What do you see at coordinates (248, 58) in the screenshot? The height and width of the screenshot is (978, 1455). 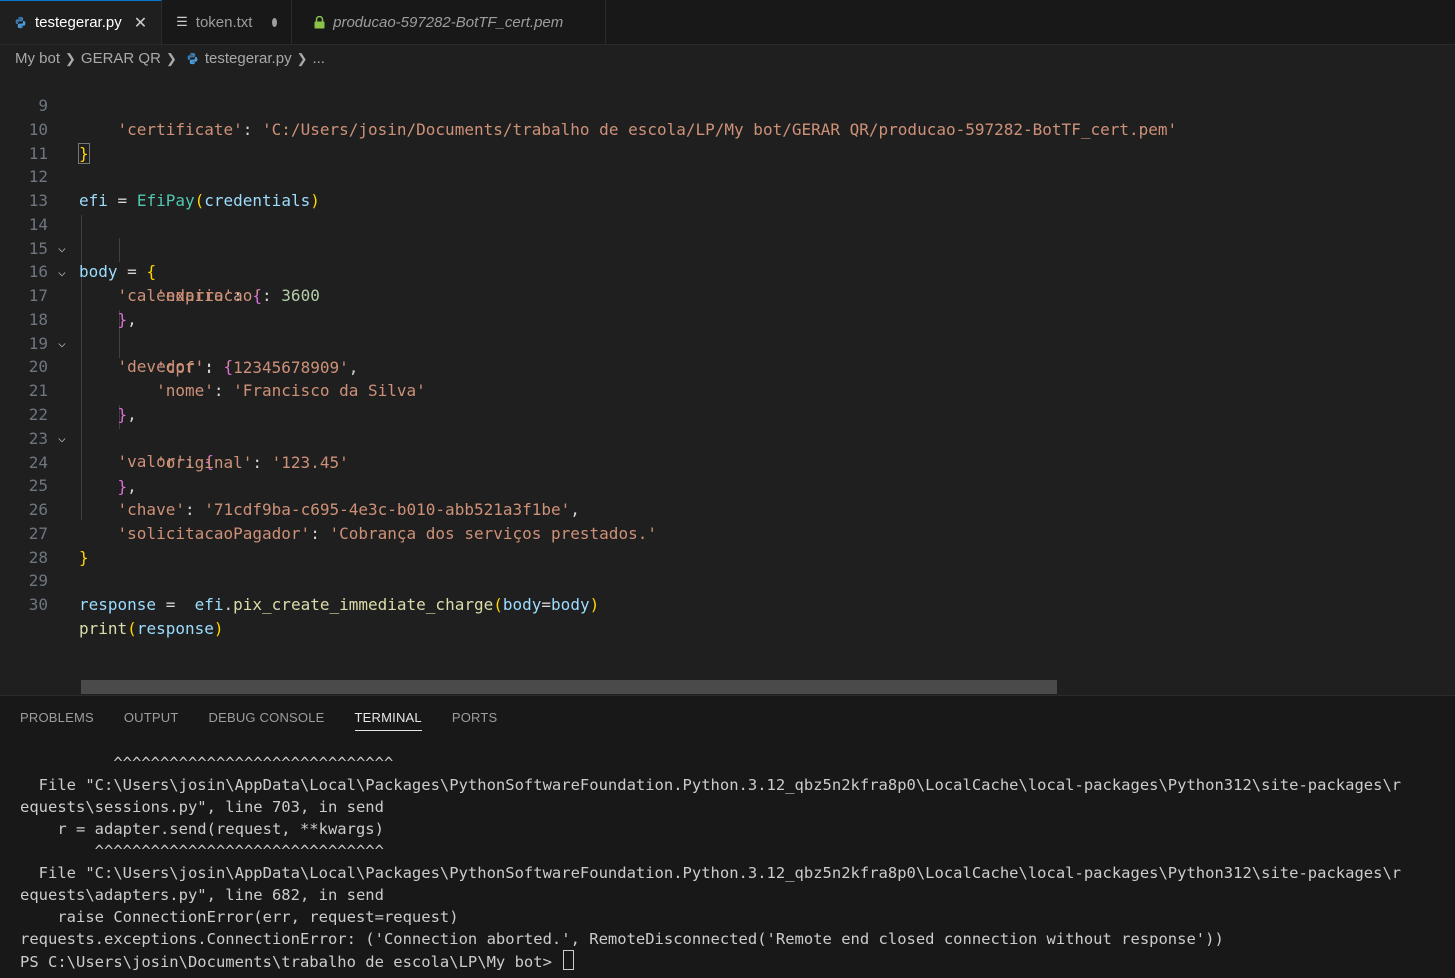 I see `breadcrumb-item-file: testegerar.py` at bounding box center [248, 58].